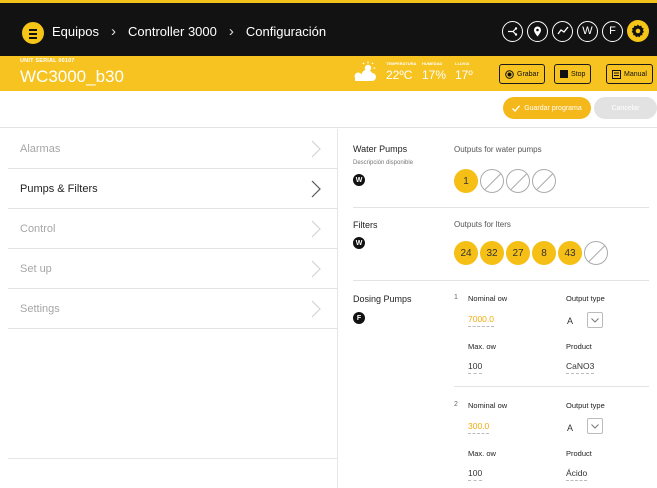 This screenshot has height=488, width=657. What do you see at coordinates (570, 253) in the screenshot?
I see `output-slot: 43` at bounding box center [570, 253].